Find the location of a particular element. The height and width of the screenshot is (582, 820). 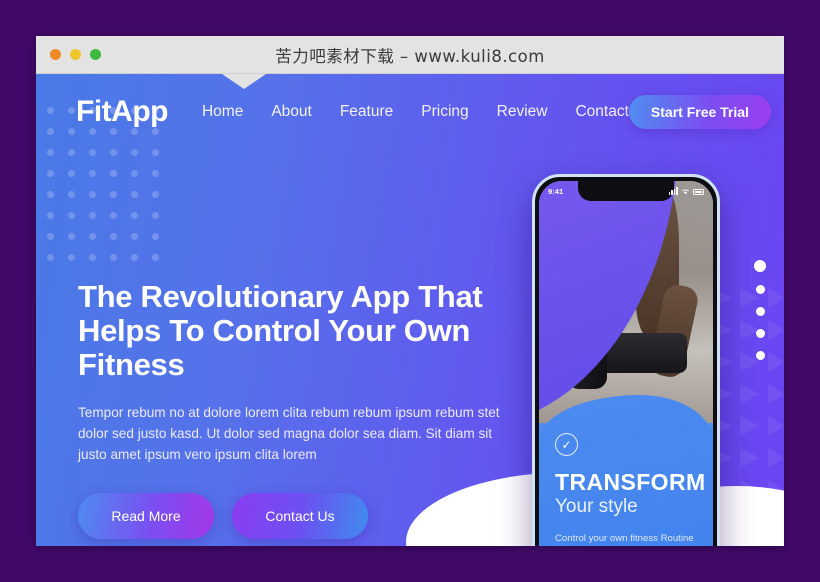

phone-hero-photo is located at coordinates (626, 304).